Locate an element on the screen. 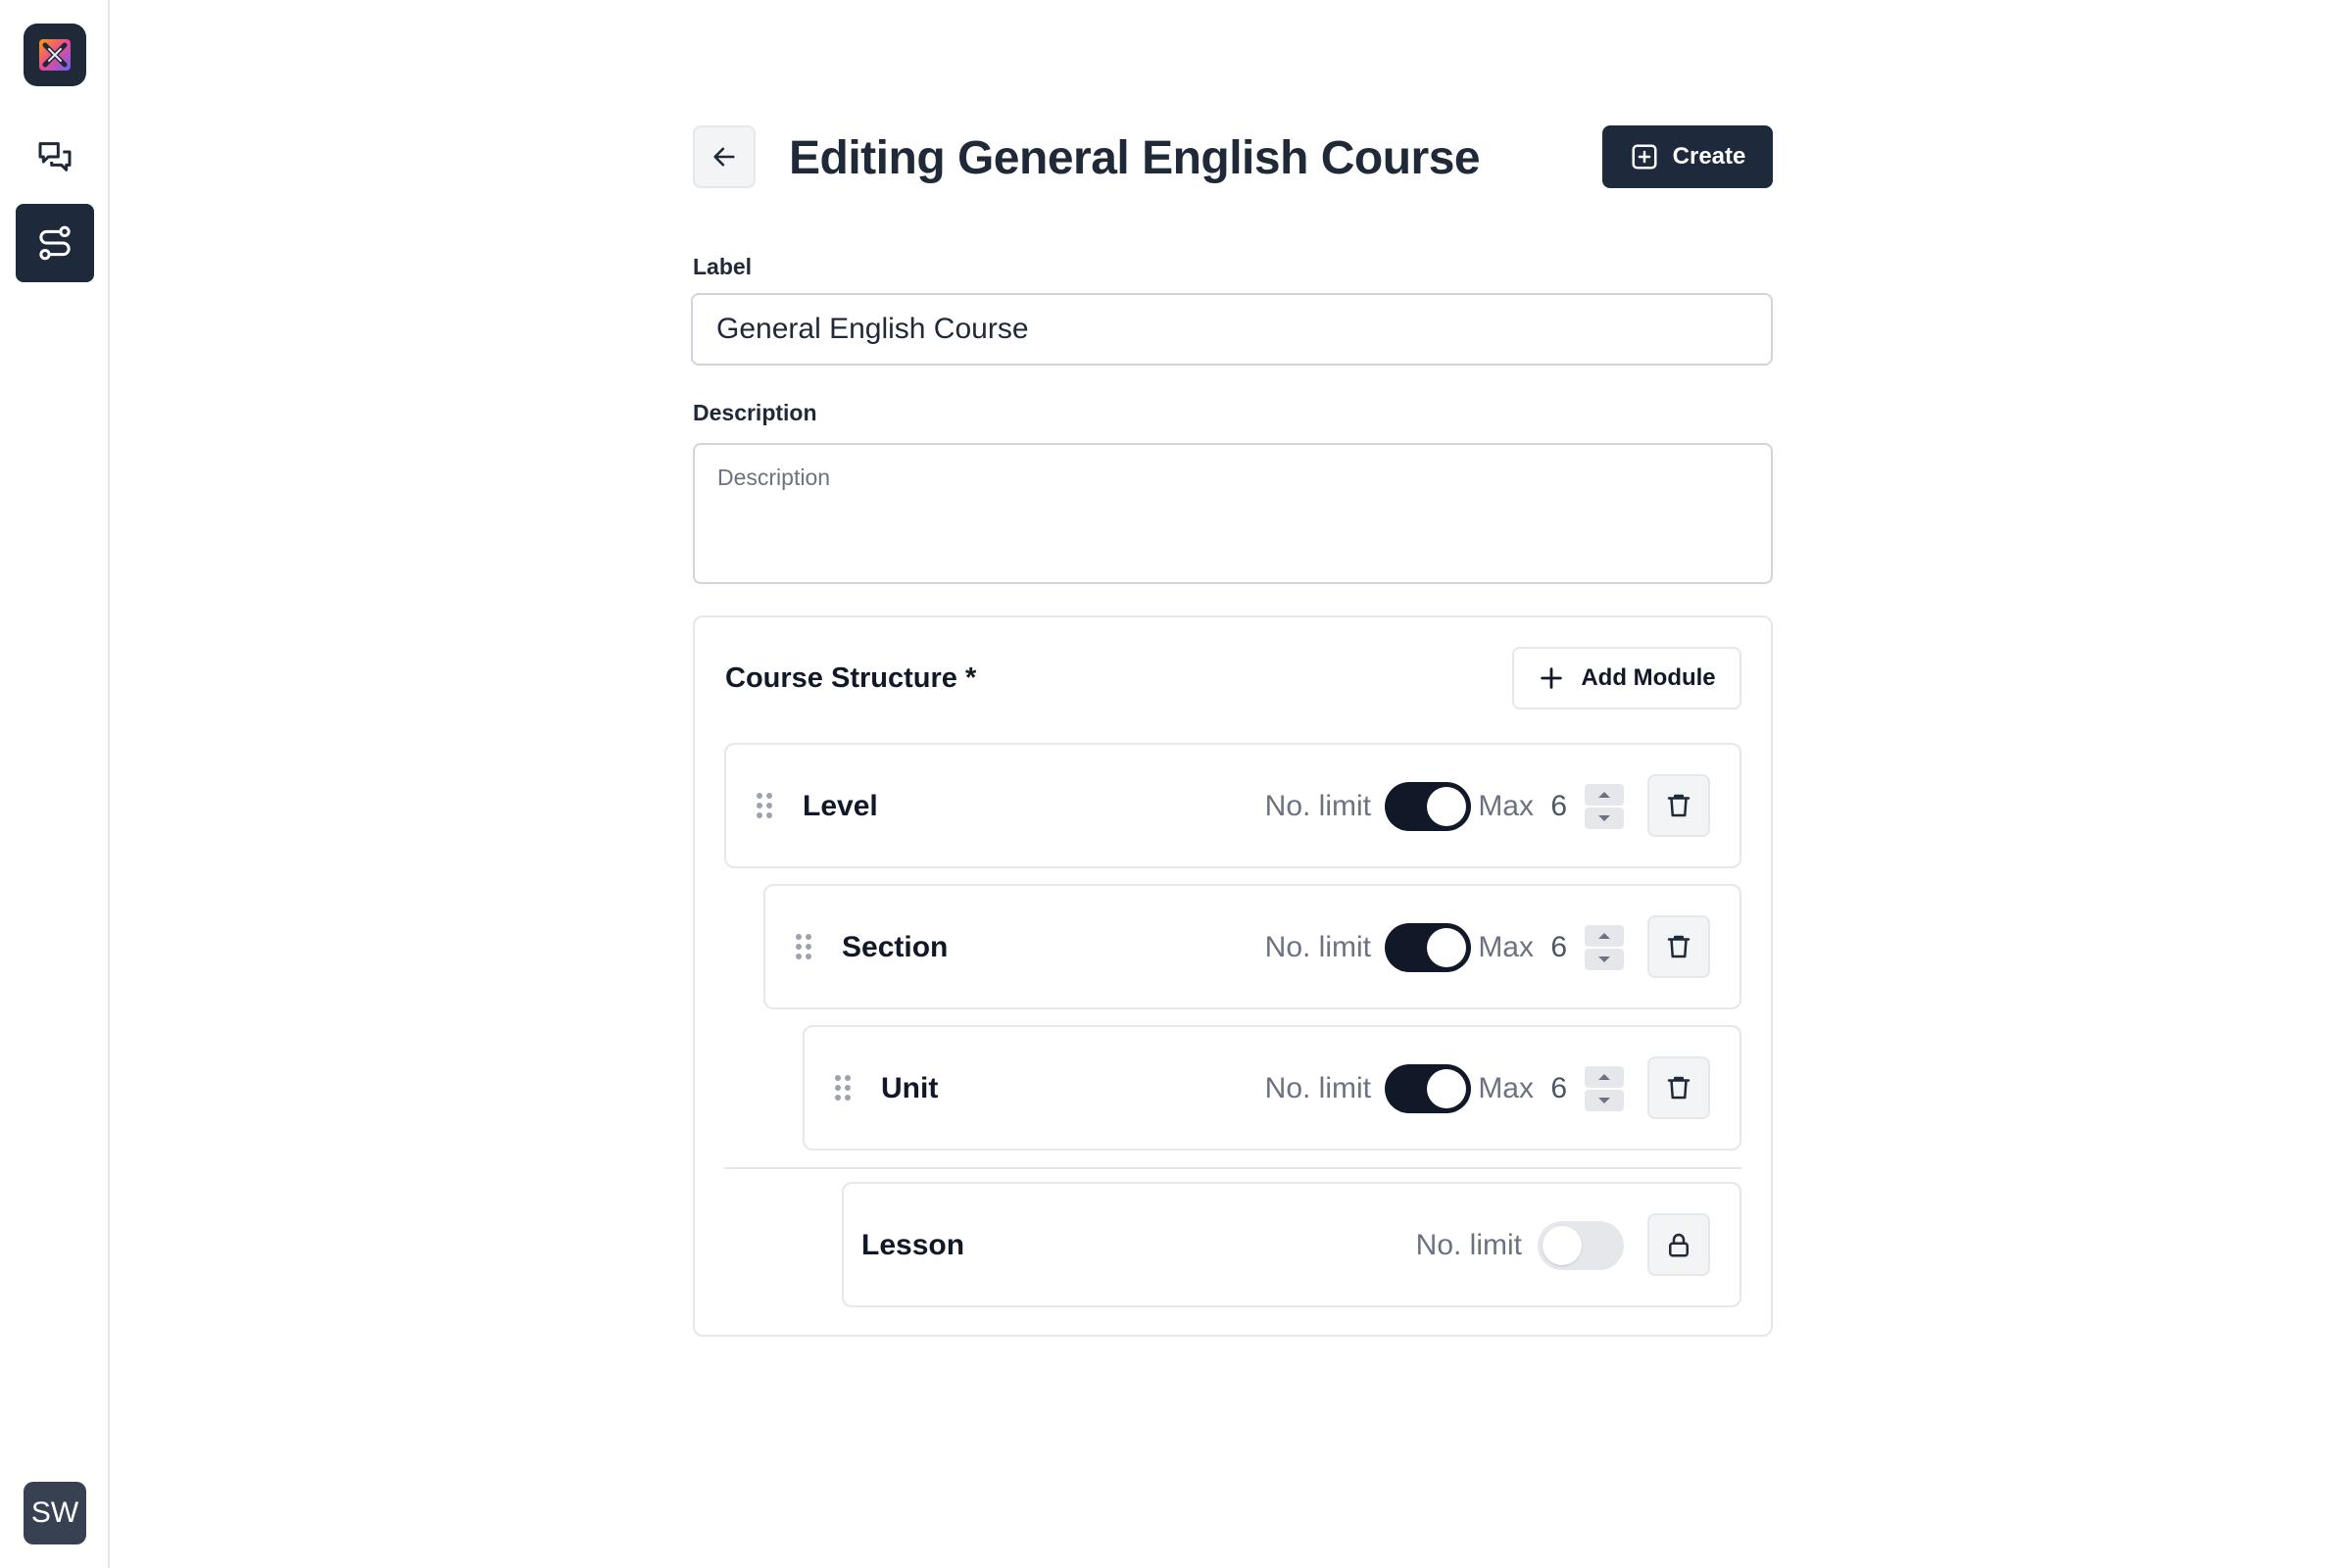 The width and height of the screenshot is (2352, 1568). avatar-initials: SW is located at coordinates (54, 1512).